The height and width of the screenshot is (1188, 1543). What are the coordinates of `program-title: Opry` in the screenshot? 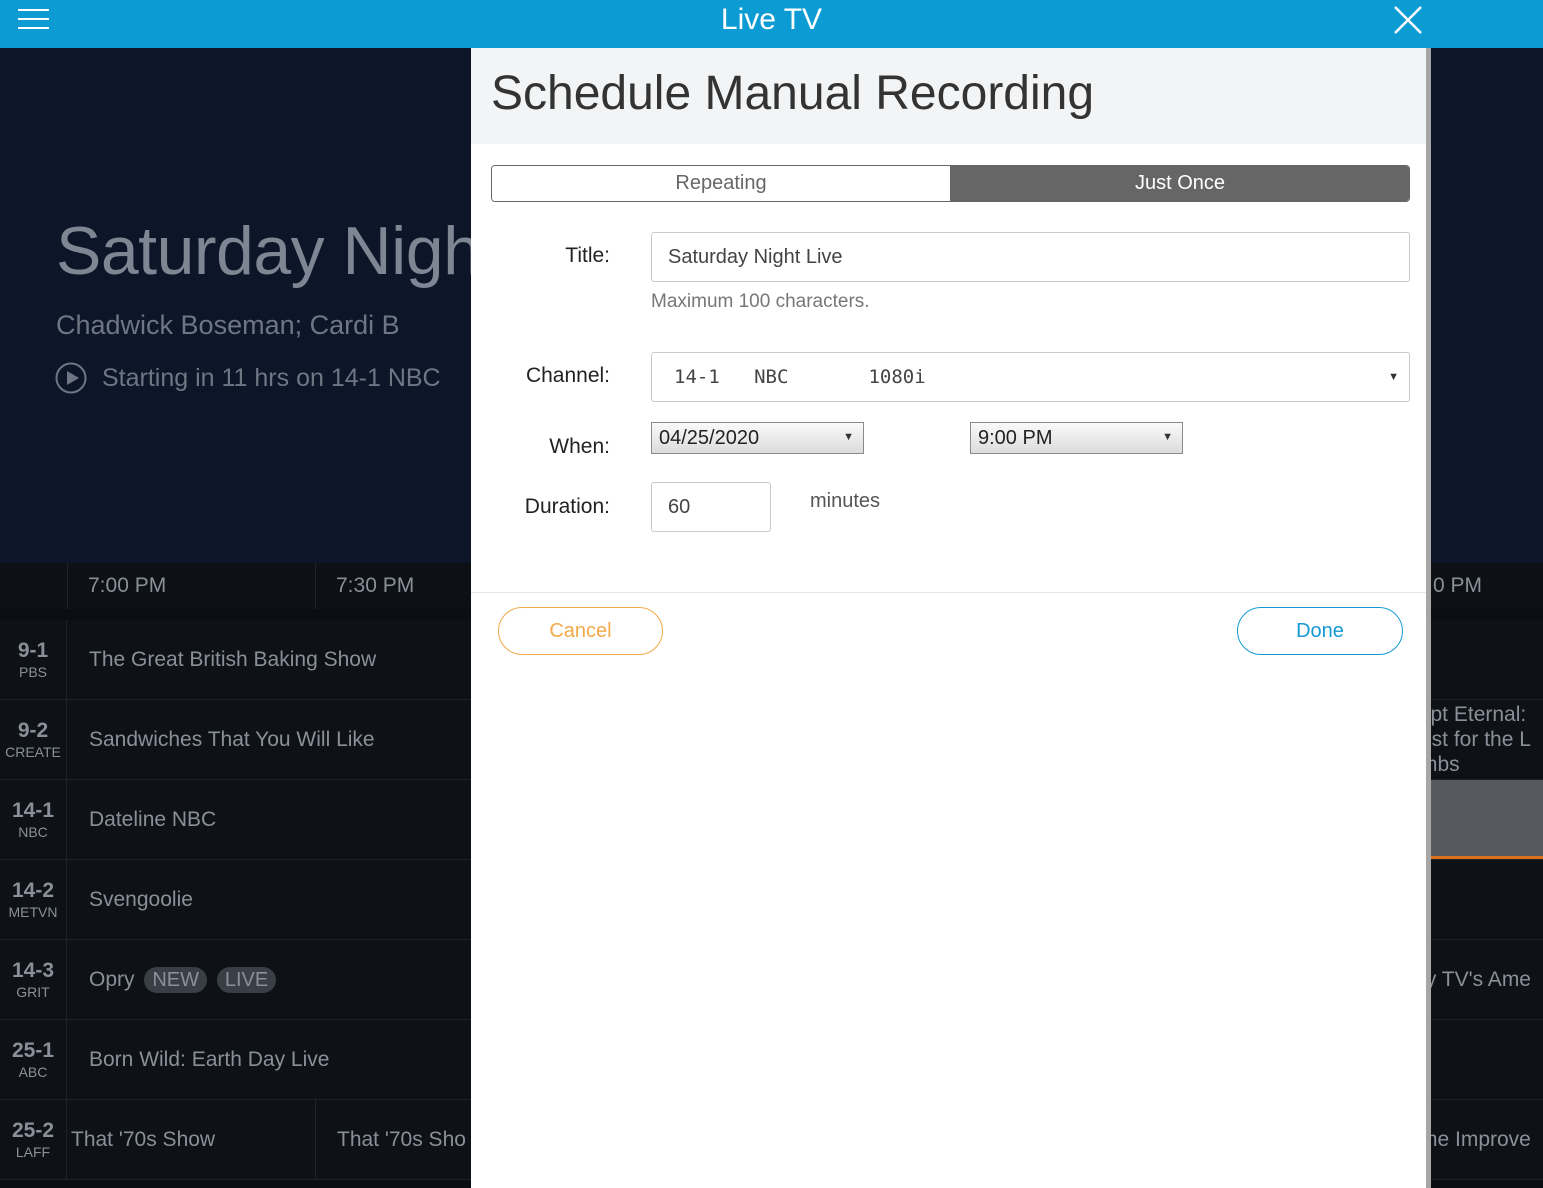 It's located at (112, 979).